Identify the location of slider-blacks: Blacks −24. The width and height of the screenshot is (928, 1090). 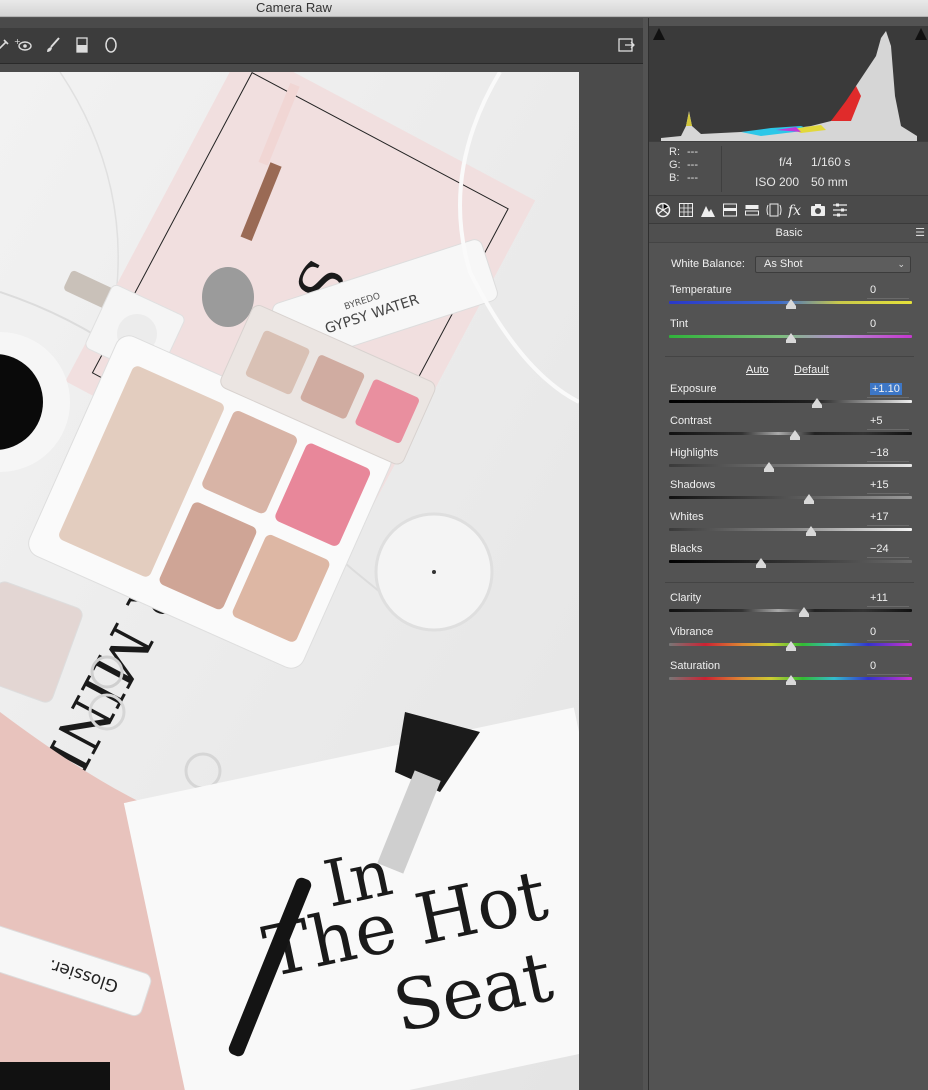
(790, 559).